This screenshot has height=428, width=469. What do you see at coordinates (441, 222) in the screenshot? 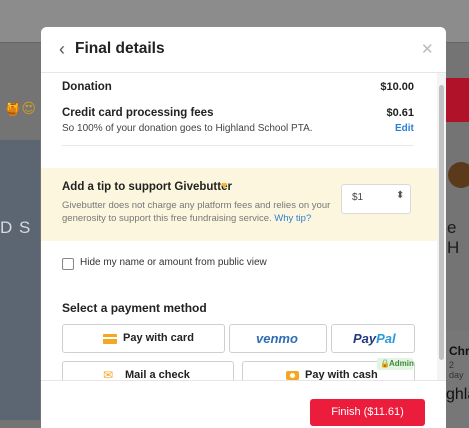
I see `scrollbar-thumb` at bounding box center [441, 222].